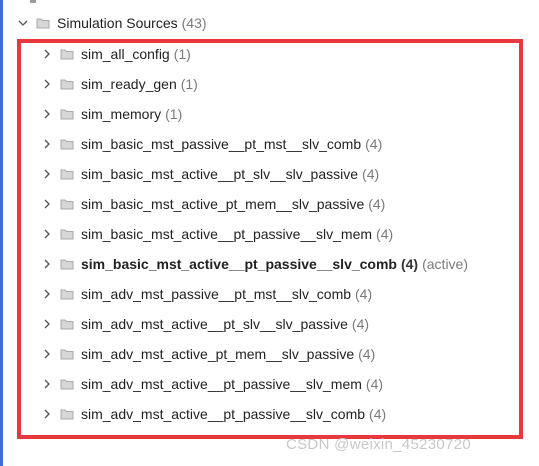 This screenshot has height=466, width=539. Describe the element at coordinates (75, 2) in the screenshot. I see `previous-row-cutoff` at that location.